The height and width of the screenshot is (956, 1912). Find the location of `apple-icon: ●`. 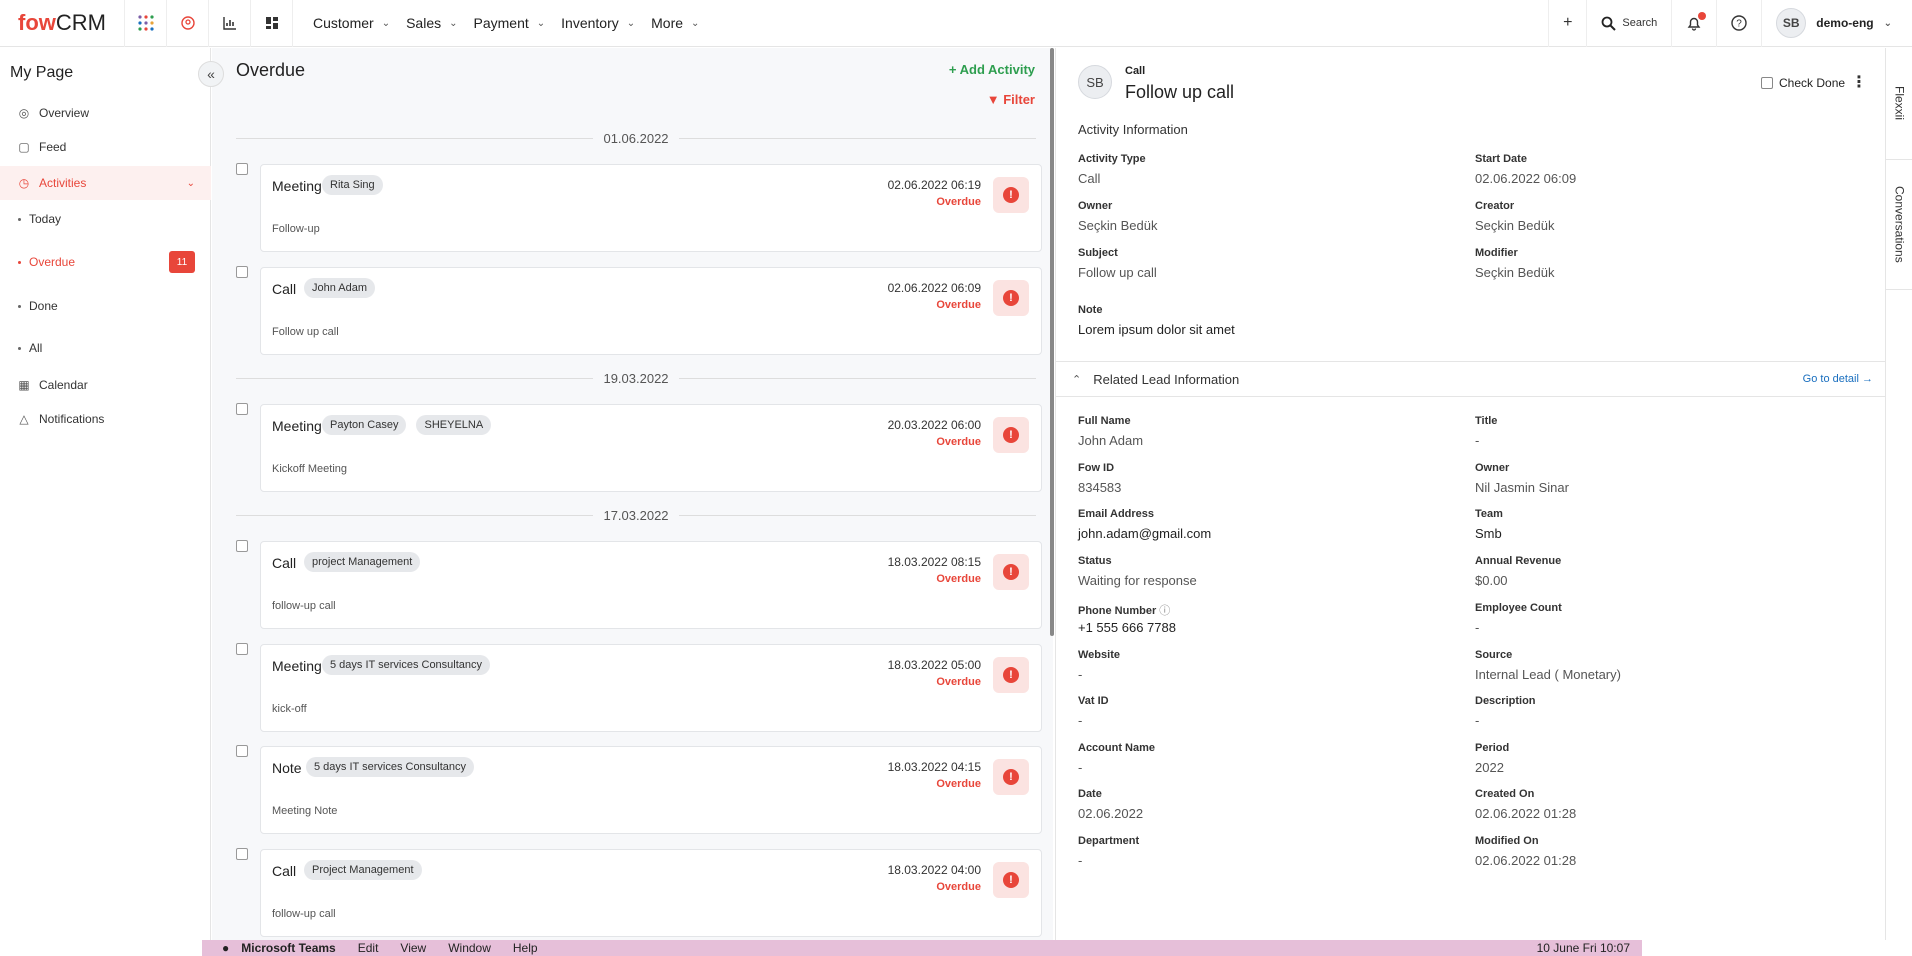

apple-icon: ● is located at coordinates (225, 948).